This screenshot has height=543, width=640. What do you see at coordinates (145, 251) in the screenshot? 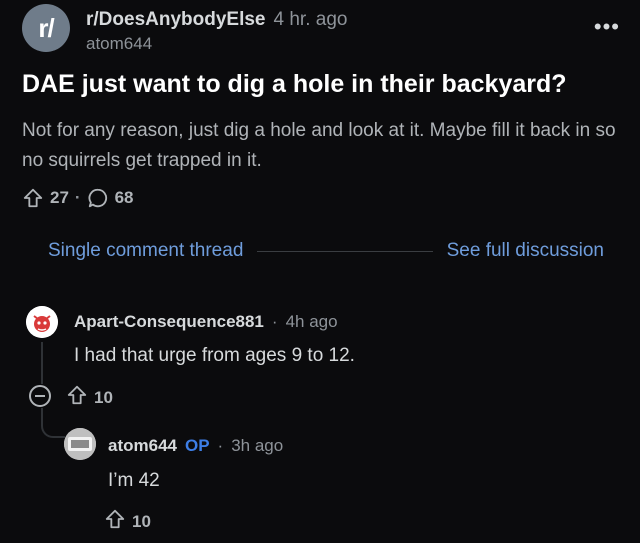
I see `single-comment-thread-link: Single comment thread` at bounding box center [145, 251].